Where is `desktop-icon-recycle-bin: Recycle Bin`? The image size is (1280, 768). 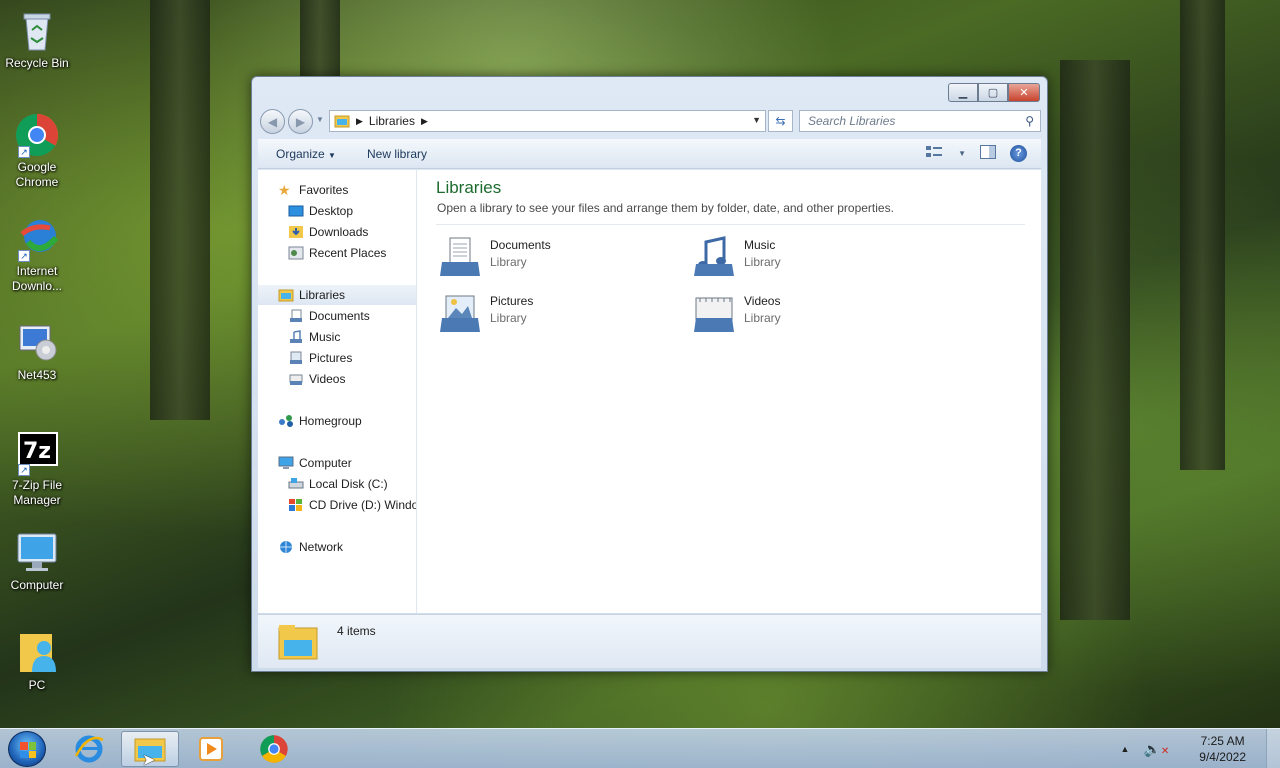
desktop-icon-recycle-bin: Recycle Bin is located at coordinates (37, 39).